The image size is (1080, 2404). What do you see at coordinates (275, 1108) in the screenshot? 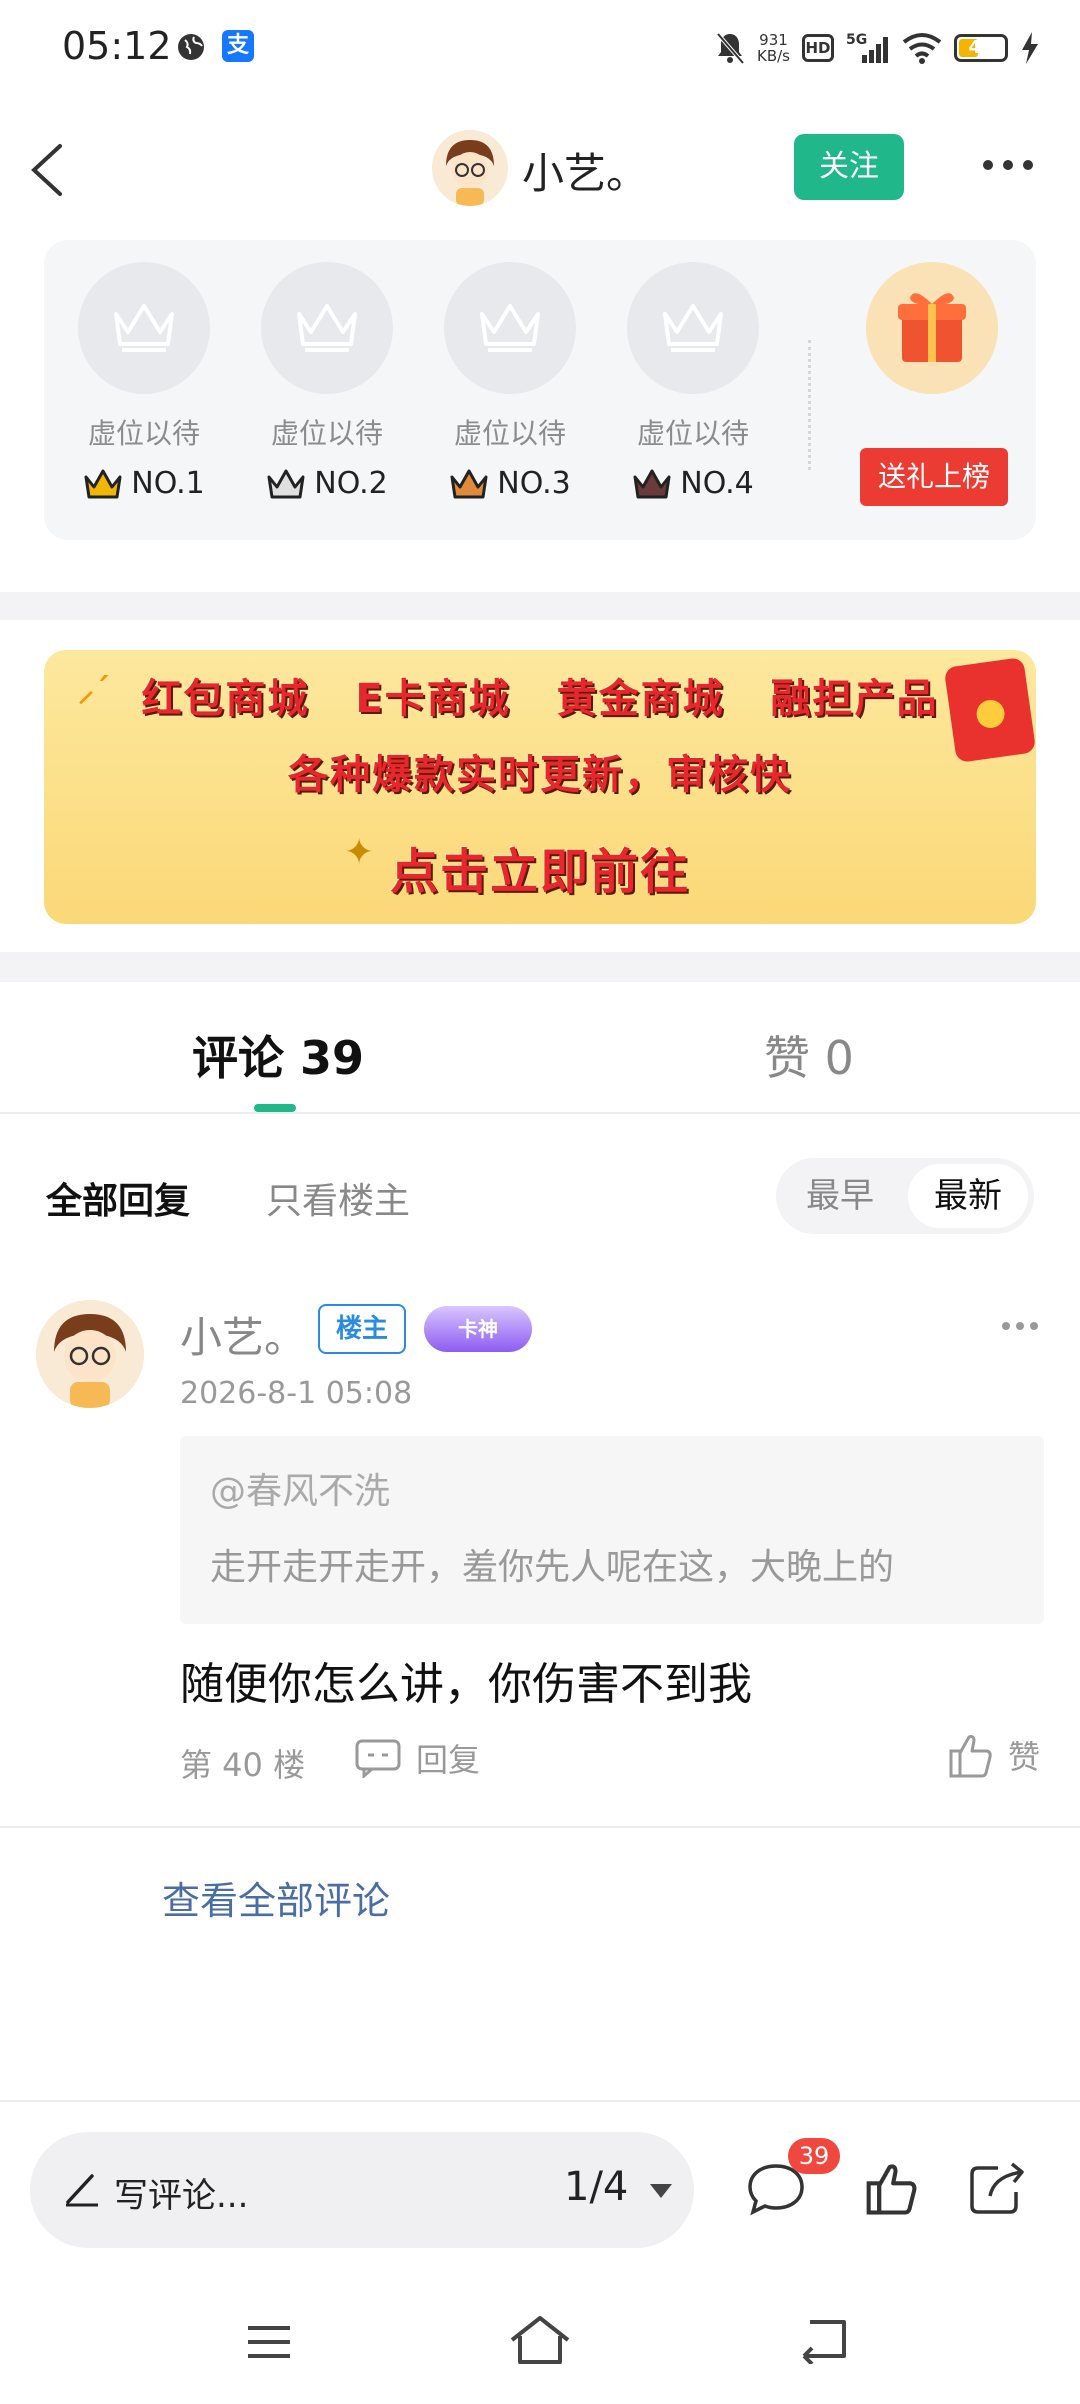
I see `active-tab-indicator` at bounding box center [275, 1108].